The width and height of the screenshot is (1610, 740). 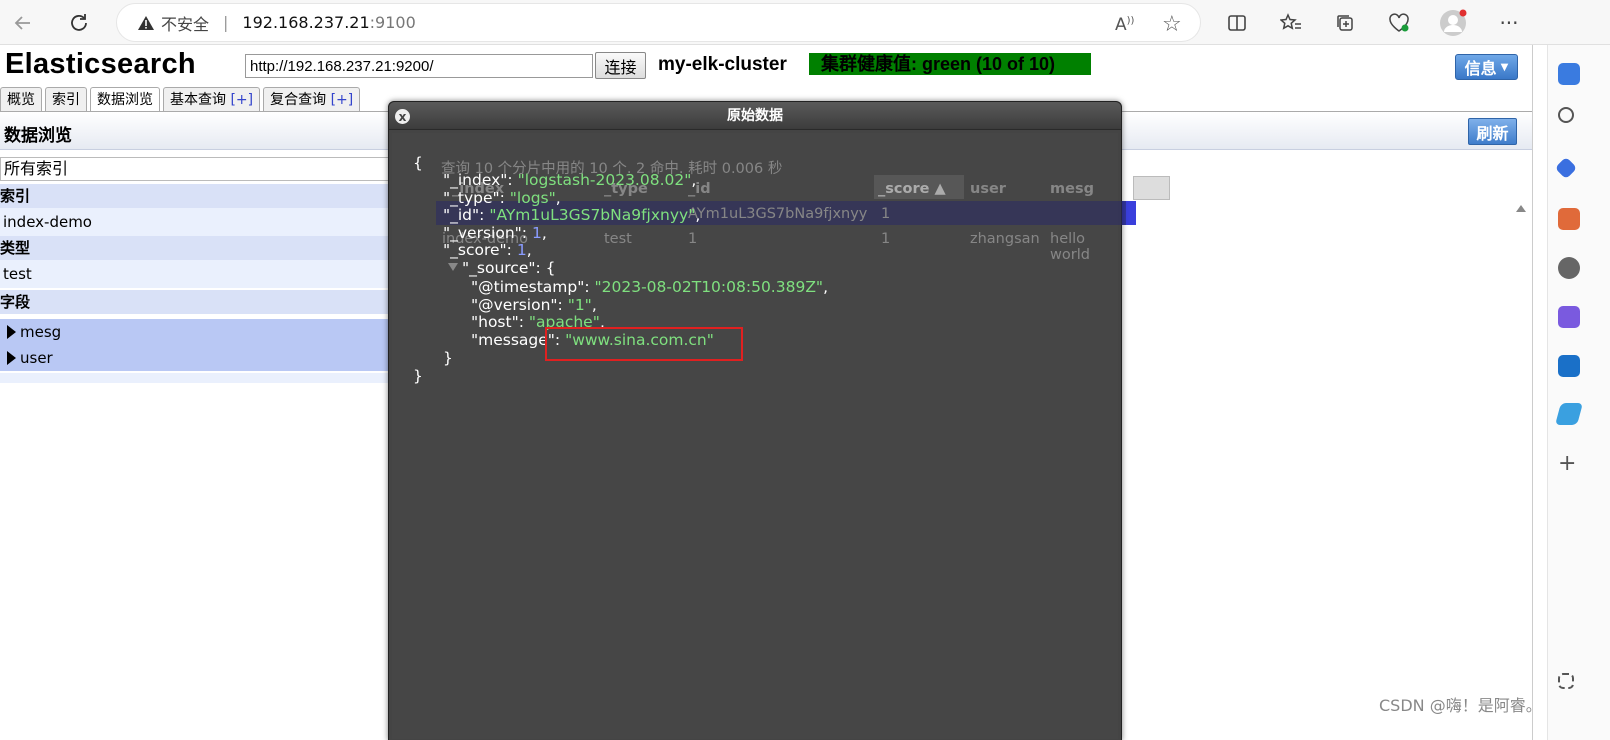 I want to click on json-value: "logs", so click(x=532, y=198).